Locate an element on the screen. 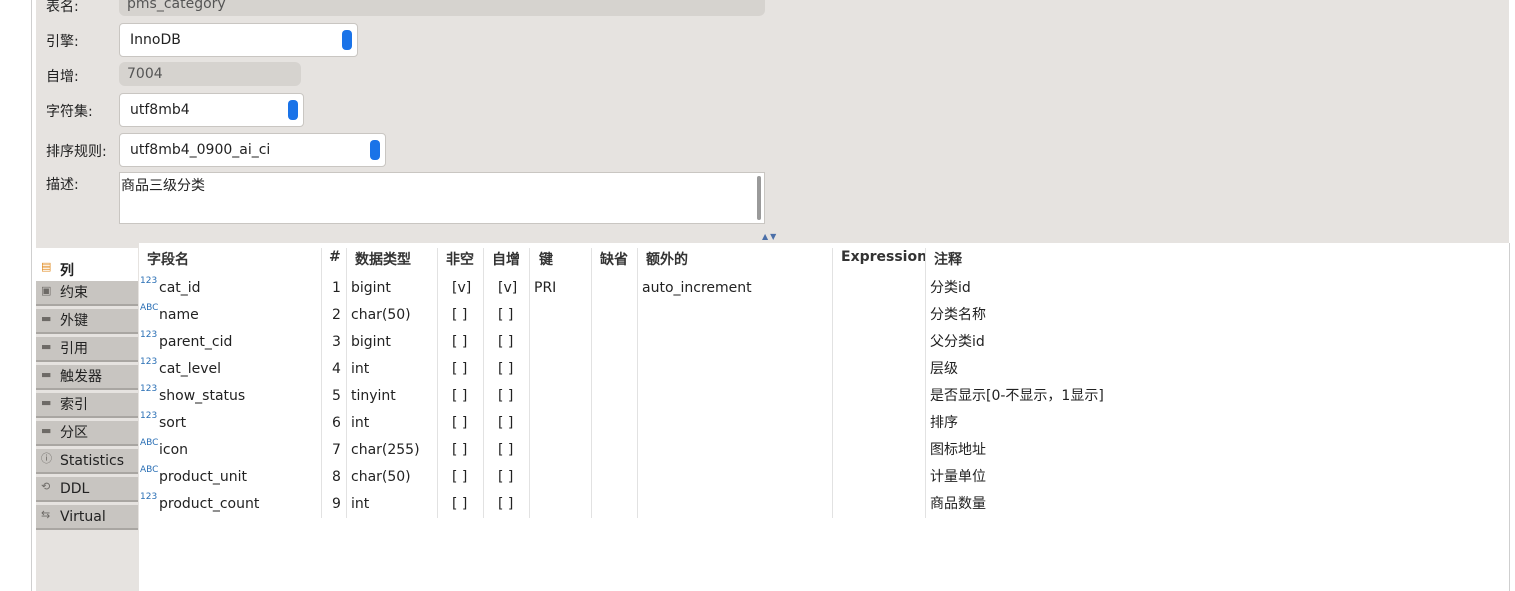 This screenshot has height=591, width=1515. table-row: 123 product_count 9 int [ ] [ ] 商品数量 is located at coordinates (824, 504).